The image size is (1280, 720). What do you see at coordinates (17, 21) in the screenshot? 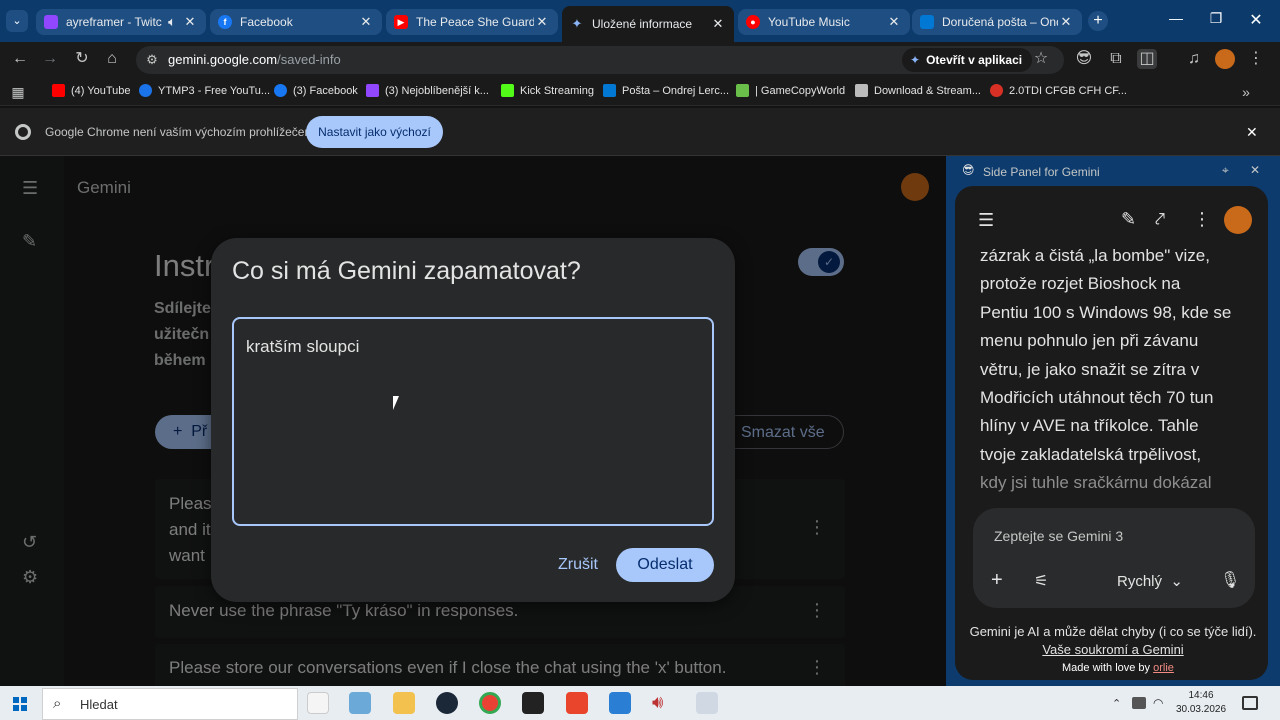
I see `tab-search-chevron-icon: ⌄` at bounding box center [17, 21].